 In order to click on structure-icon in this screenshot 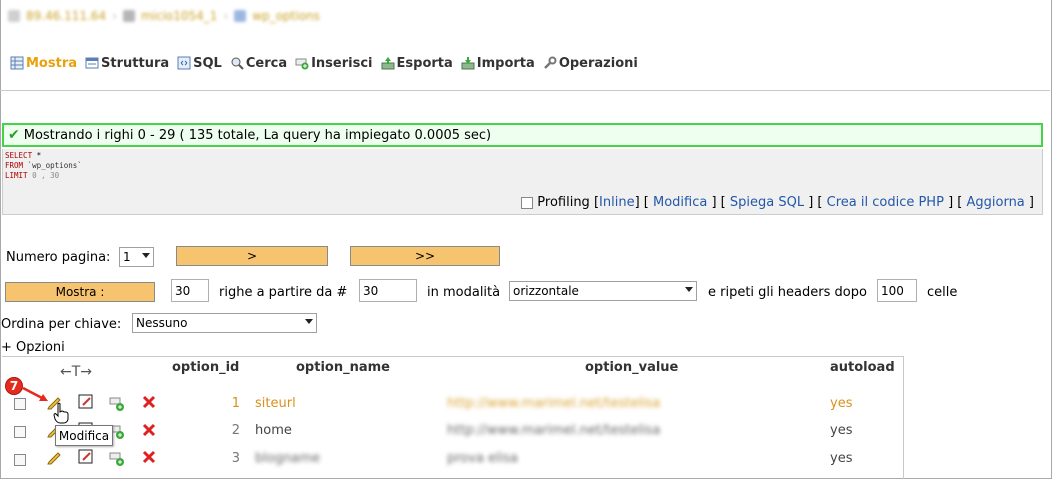, I will do `click(92, 63)`.